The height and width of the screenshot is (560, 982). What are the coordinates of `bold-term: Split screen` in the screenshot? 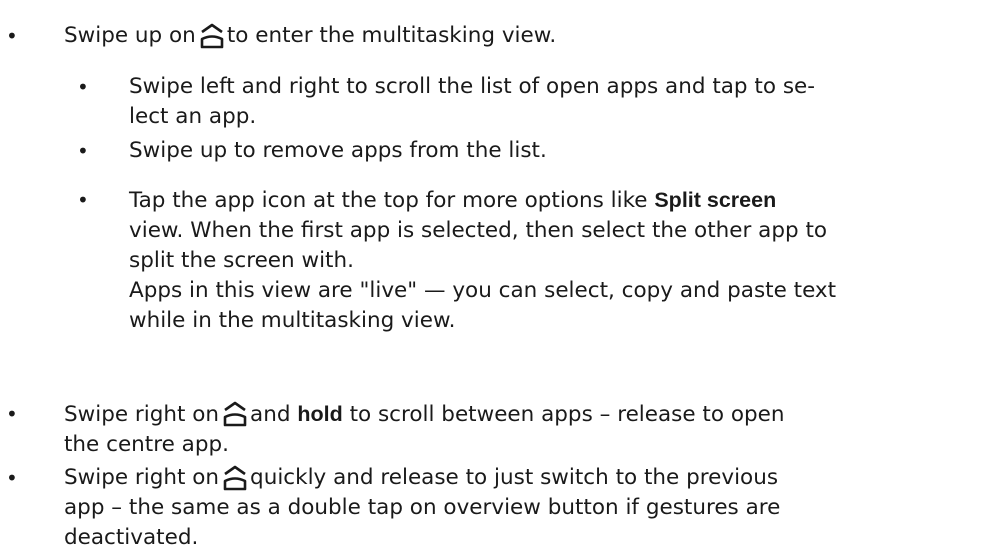 It's located at (715, 200).